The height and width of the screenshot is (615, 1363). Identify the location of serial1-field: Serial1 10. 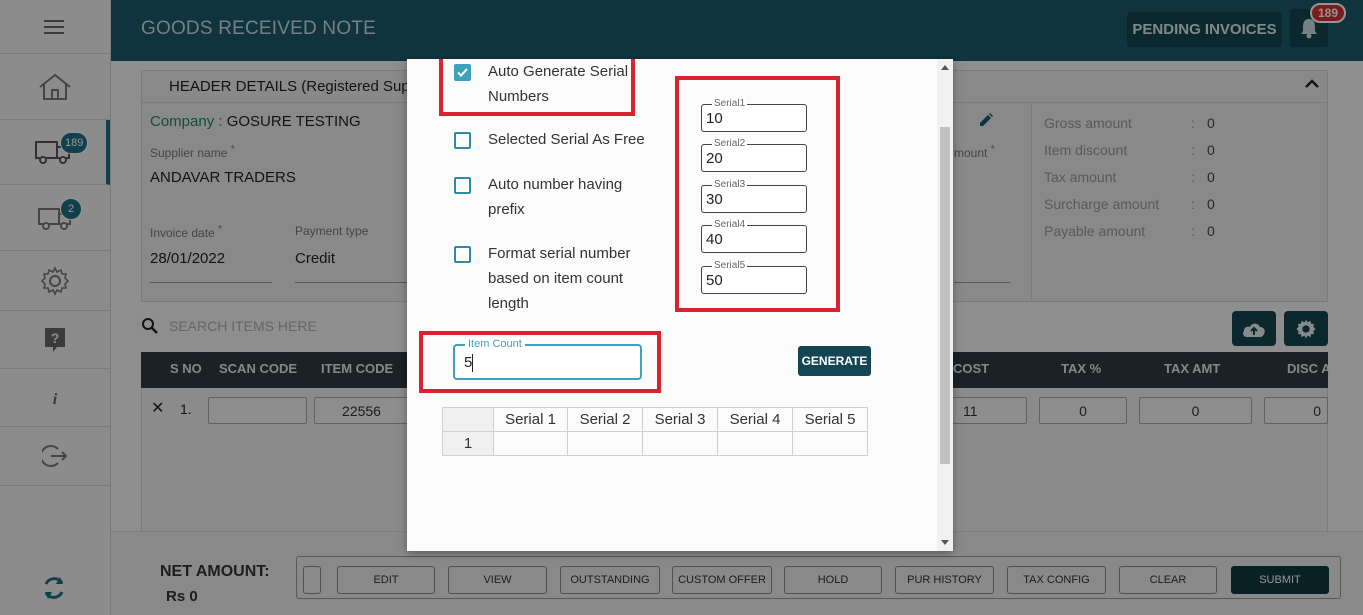
(754, 115).